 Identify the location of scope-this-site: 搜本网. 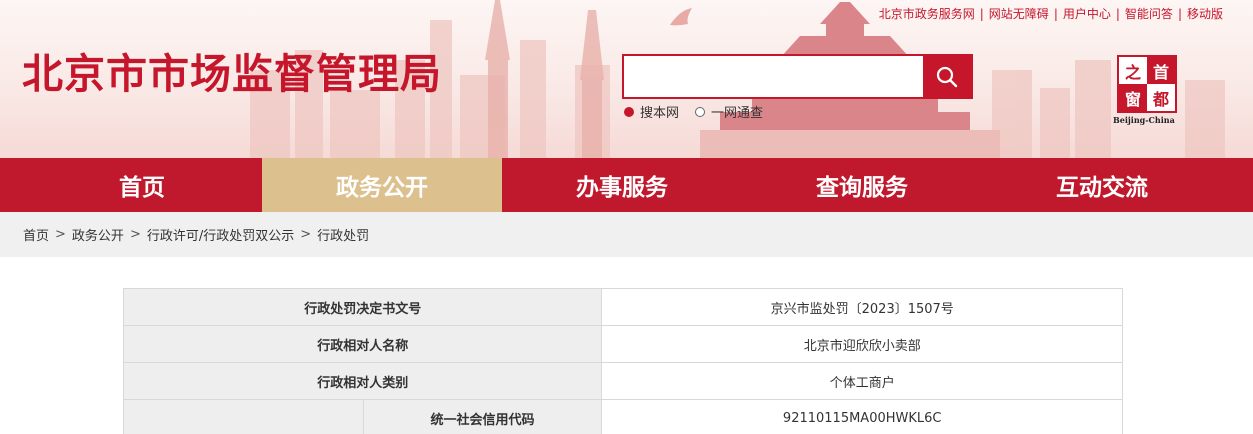
(651, 111).